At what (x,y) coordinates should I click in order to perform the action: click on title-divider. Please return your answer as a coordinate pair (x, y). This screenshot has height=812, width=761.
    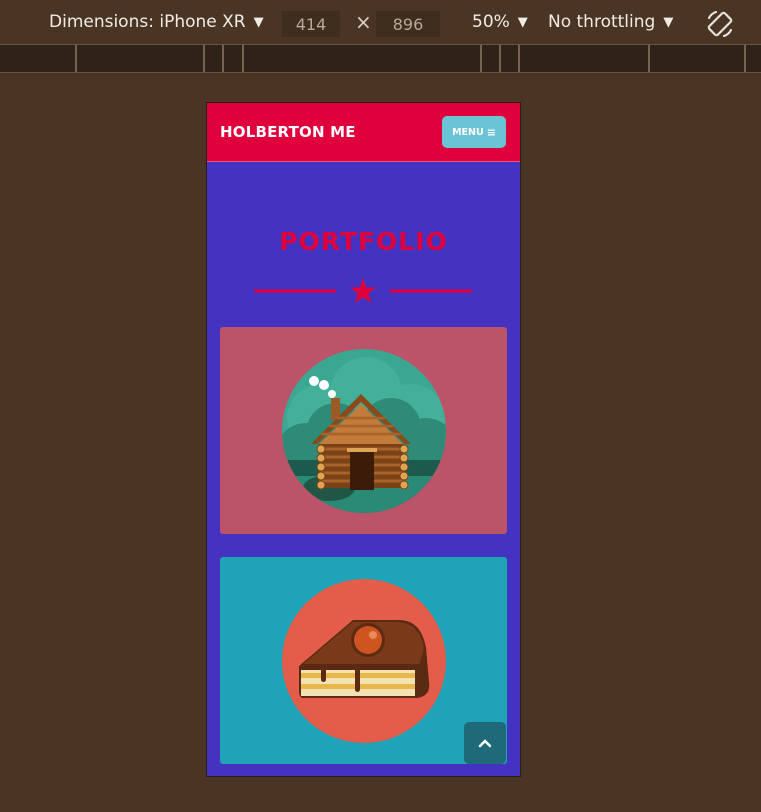
    Looking at the image, I should click on (363, 290).